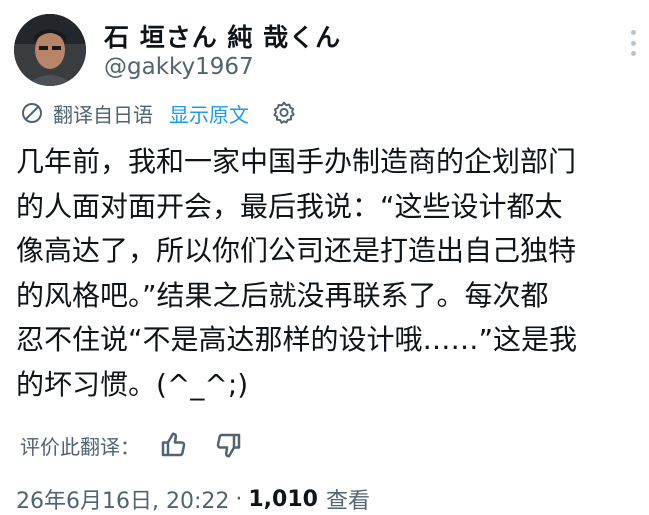  Describe the element at coordinates (633, 32) in the screenshot. I see `more-vertical-icon` at that location.